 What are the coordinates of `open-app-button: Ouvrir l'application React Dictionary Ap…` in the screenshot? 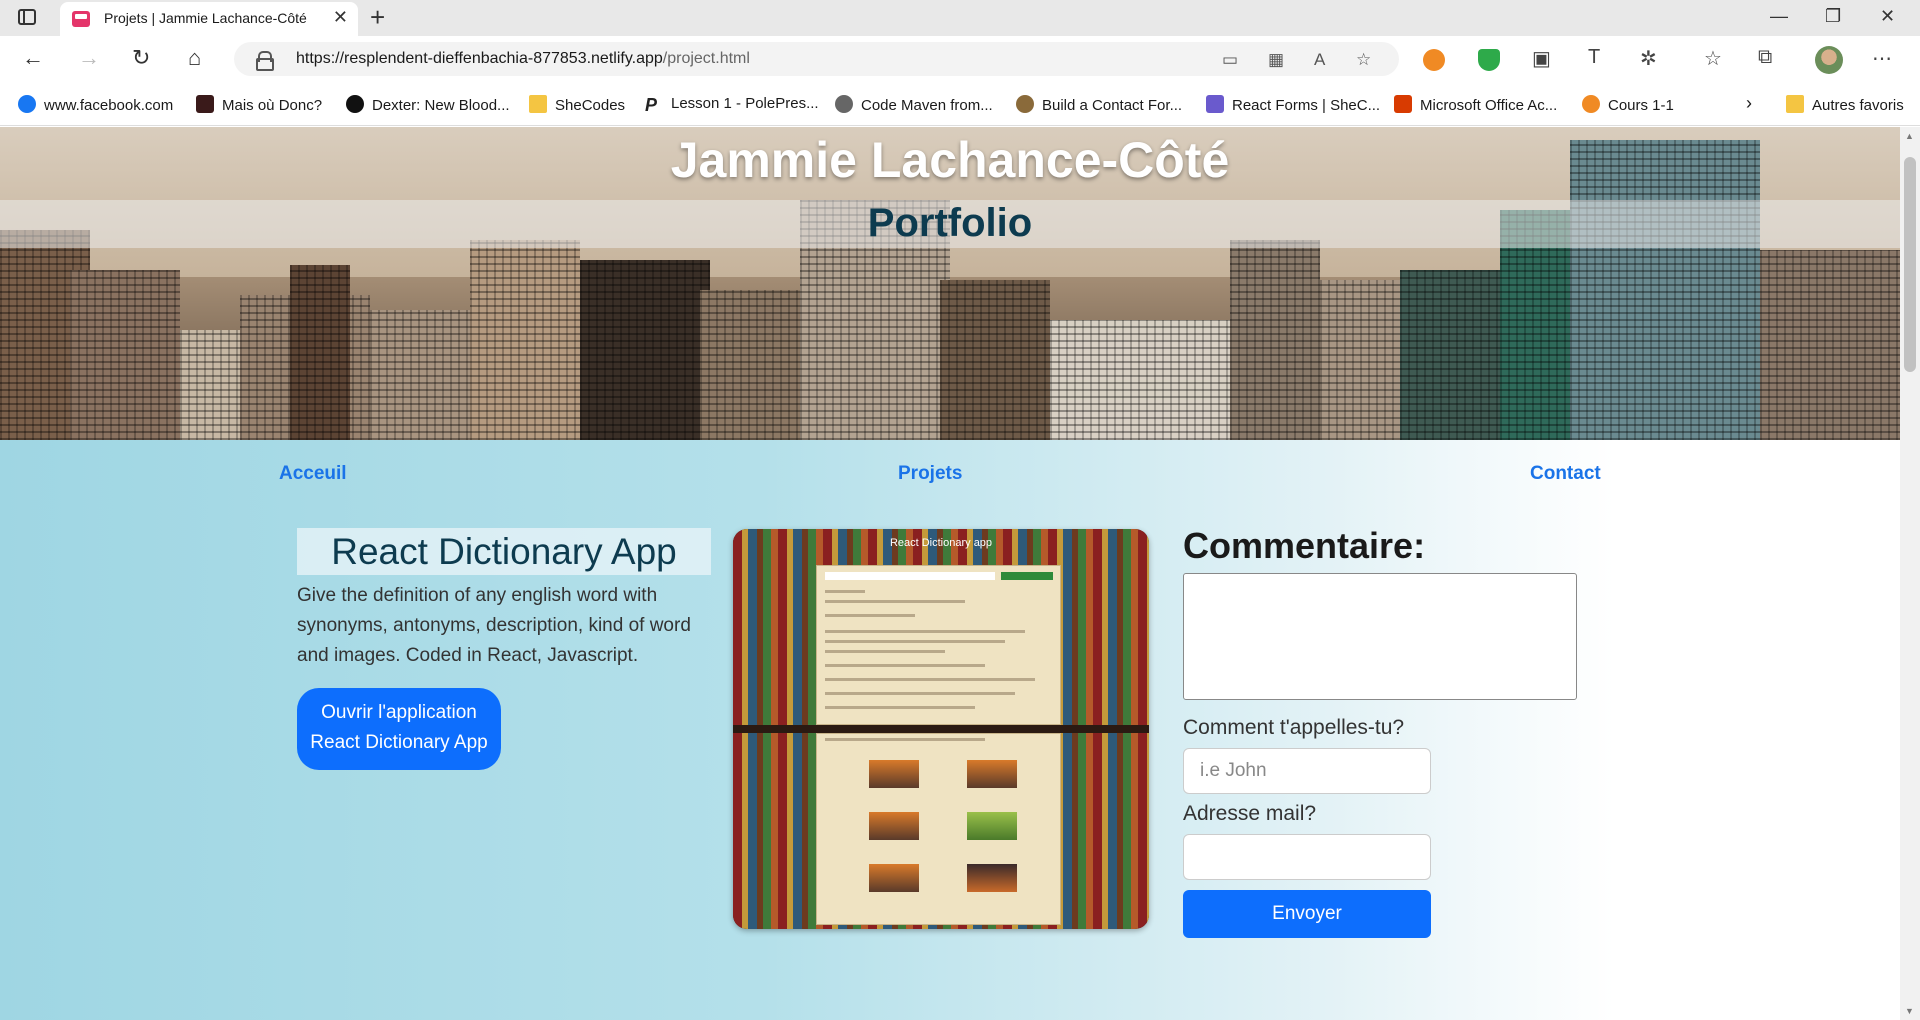 It's located at (399, 729).